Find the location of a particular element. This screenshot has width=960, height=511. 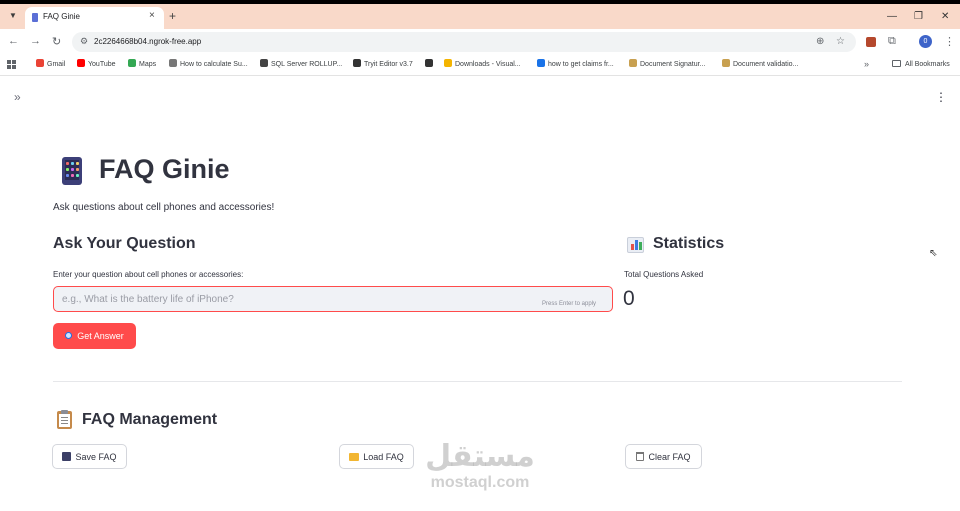

statistics-heading: Statistics is located at coordinates (689, 243).